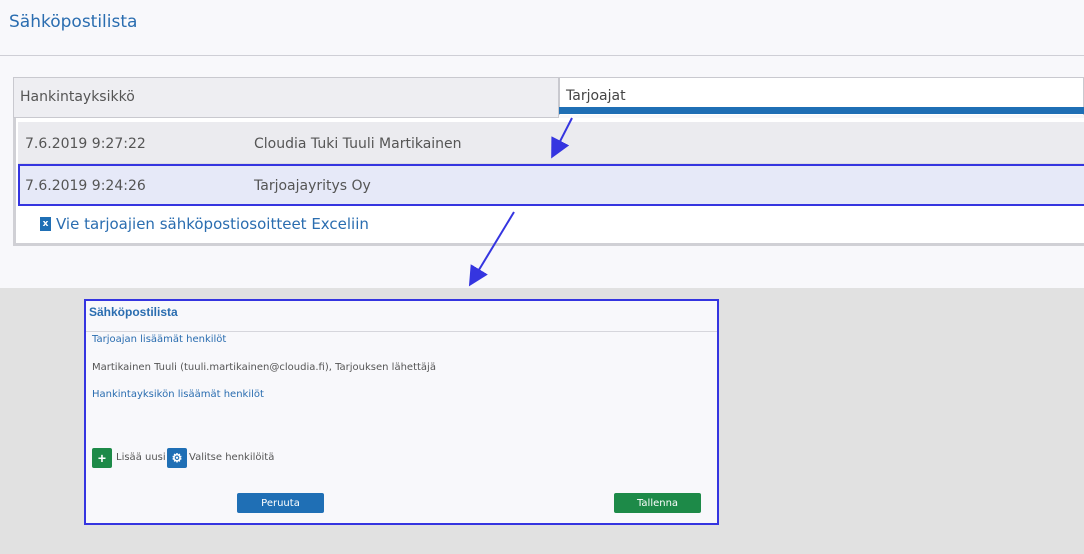  I want to click on row-name: Cloudia Tuki Tuuli Martikainen, so click(358, 144).